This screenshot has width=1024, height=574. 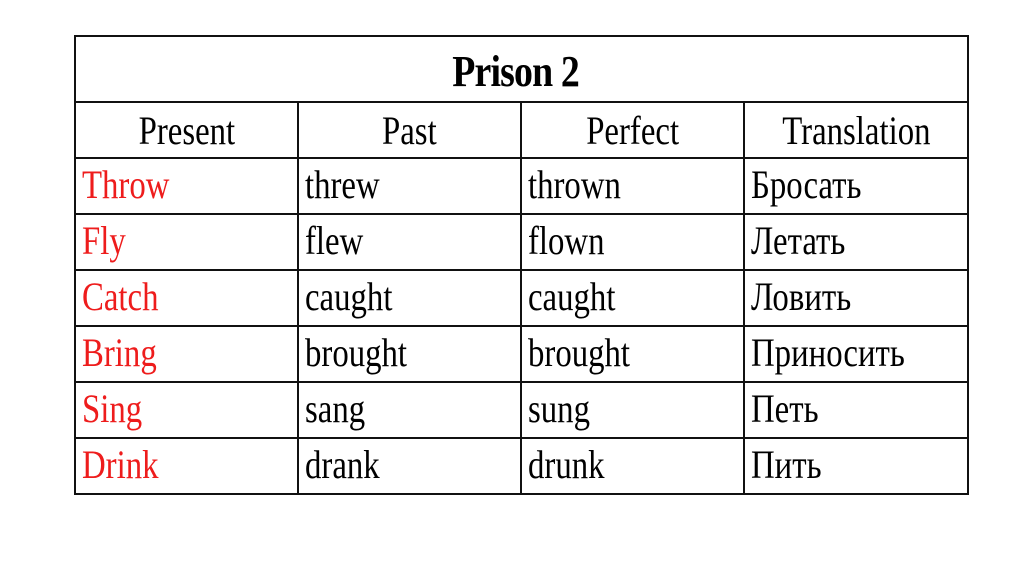 I want to click on cell-past: drank, so click(x=409, y=466).